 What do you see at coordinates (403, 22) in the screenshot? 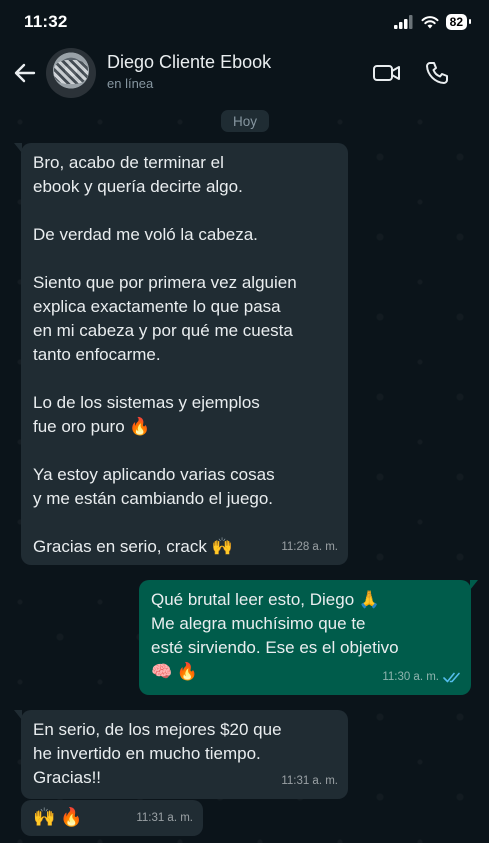
I see `signal-icon` at bounding box center [403, 22].